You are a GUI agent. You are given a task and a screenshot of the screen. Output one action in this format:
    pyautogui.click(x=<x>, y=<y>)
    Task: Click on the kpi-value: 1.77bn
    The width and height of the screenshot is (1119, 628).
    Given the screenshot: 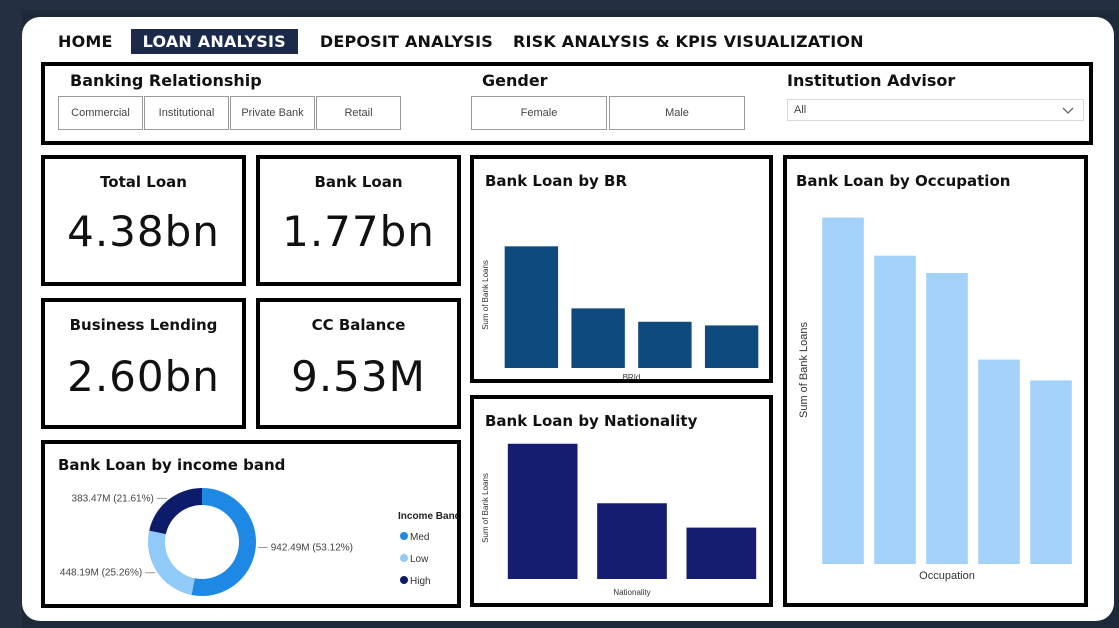 What is the action you would take?
    pyautogui.click(x=358, y=231)
    